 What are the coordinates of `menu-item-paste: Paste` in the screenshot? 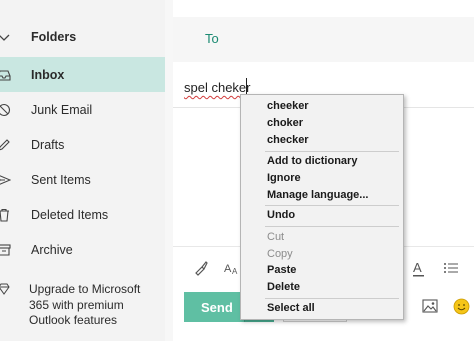 It's located at (281, 270).